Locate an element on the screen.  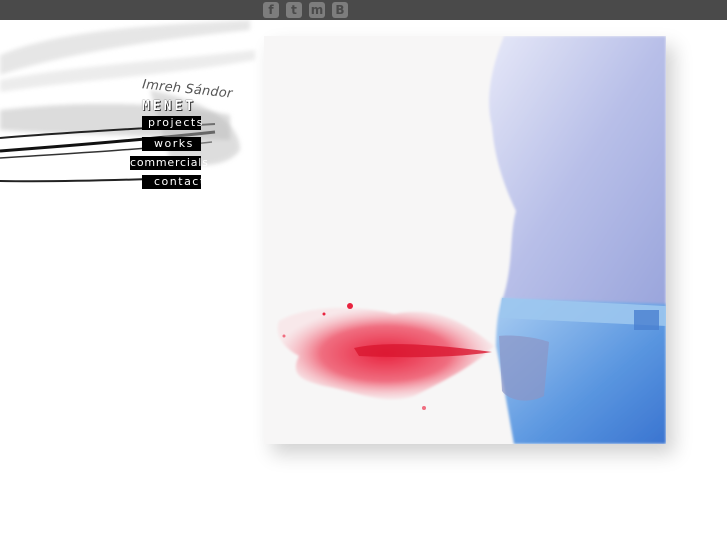
site-logo: MENET is located at coordinates (169, 106).